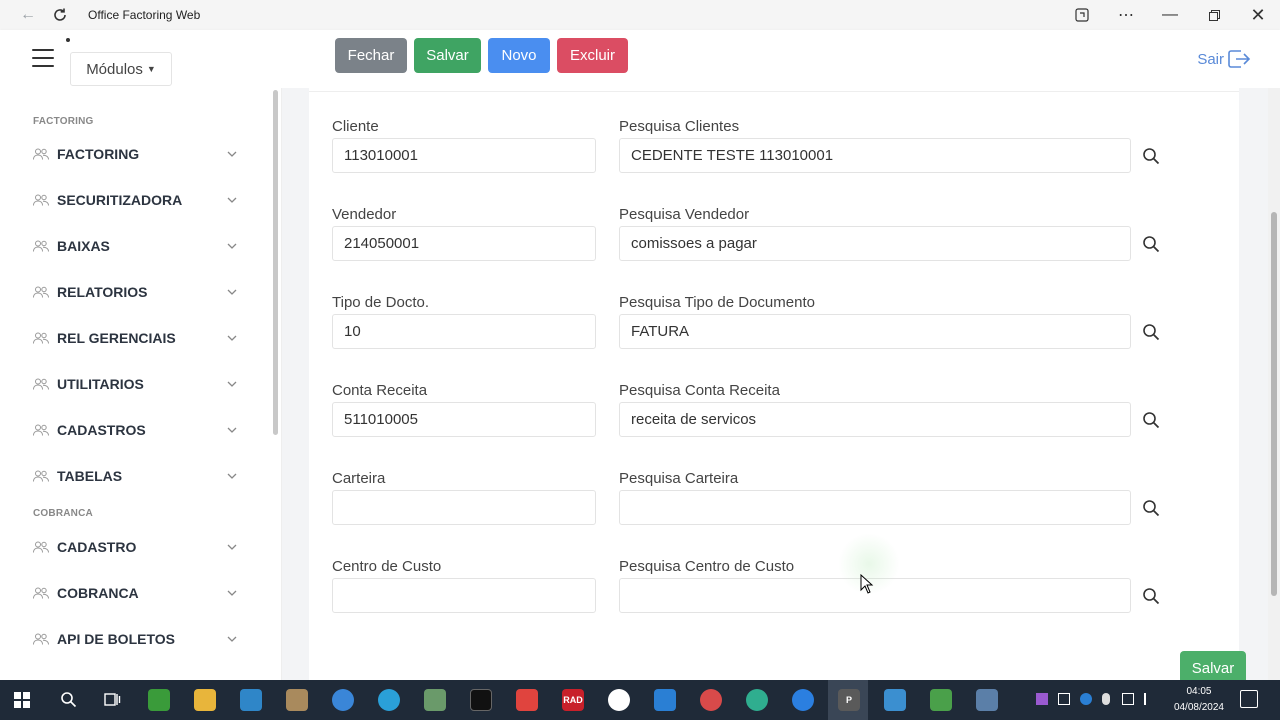  I want to click on search-field-label: Pesquisa Carteira, so click(679, 478).